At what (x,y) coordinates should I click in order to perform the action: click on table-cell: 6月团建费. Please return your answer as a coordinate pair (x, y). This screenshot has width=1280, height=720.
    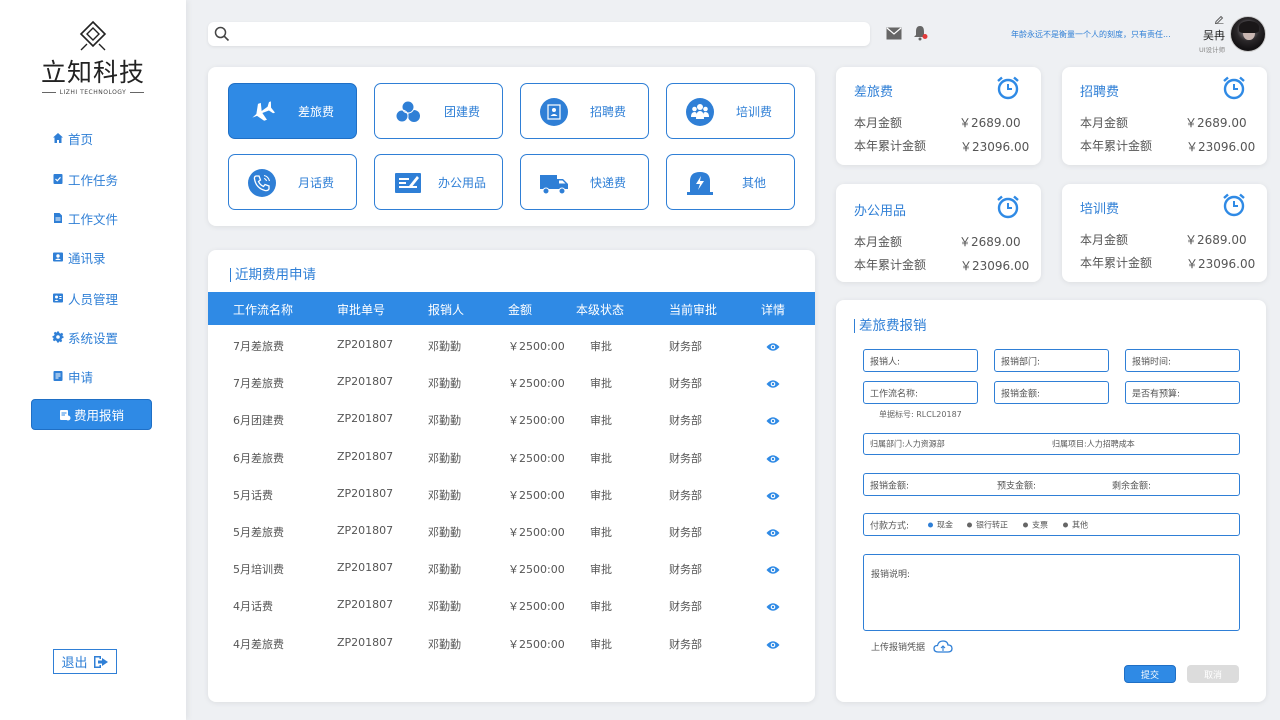
    Looking at the image, I should click on (258, 421).